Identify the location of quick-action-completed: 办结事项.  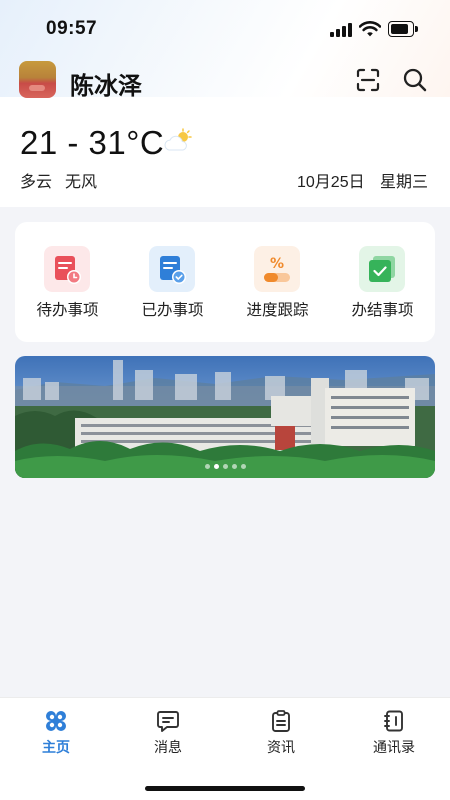
(382, 282).